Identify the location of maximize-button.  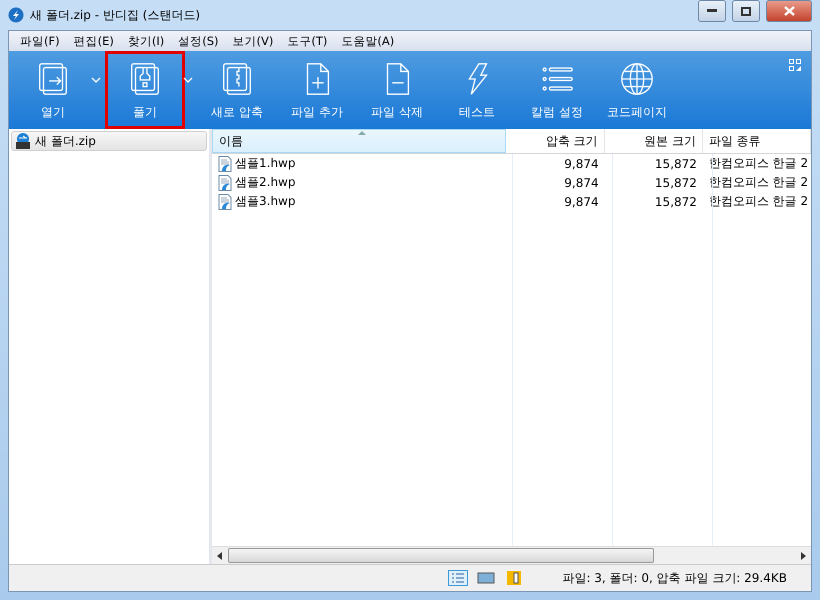
(746, 11).